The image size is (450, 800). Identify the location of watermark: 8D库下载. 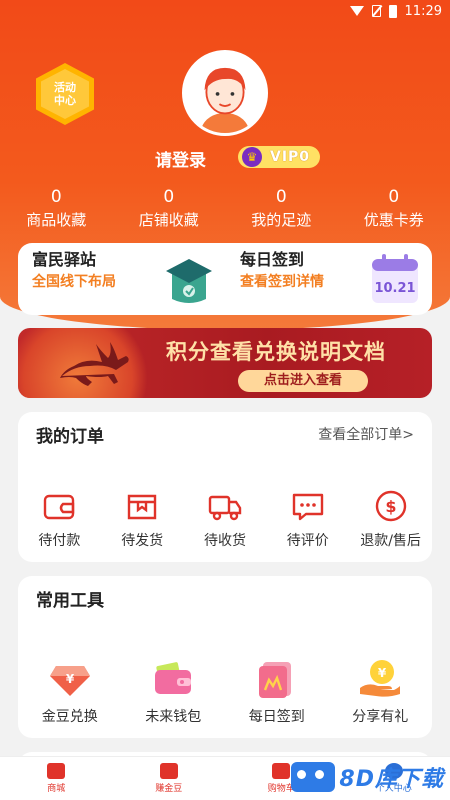
(367, 777).